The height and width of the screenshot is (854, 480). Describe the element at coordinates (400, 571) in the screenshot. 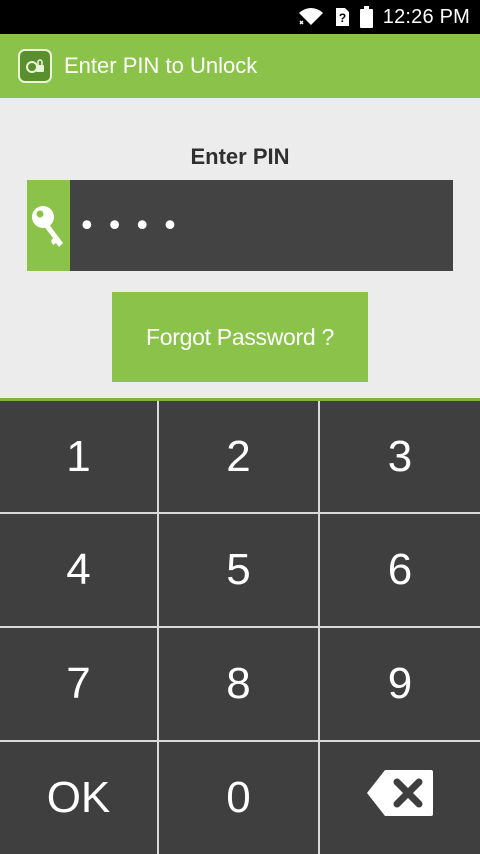

I see `key-6: 6` at that location.